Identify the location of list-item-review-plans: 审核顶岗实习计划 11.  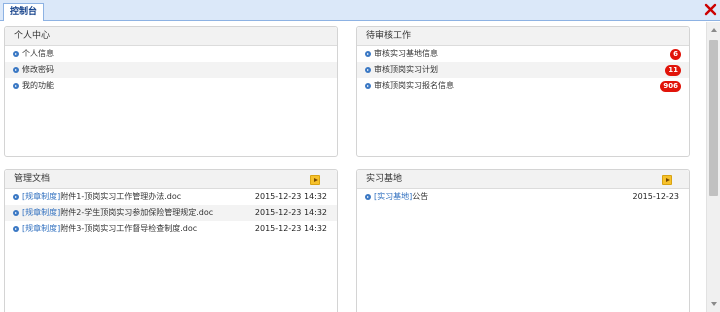
(523, 70).